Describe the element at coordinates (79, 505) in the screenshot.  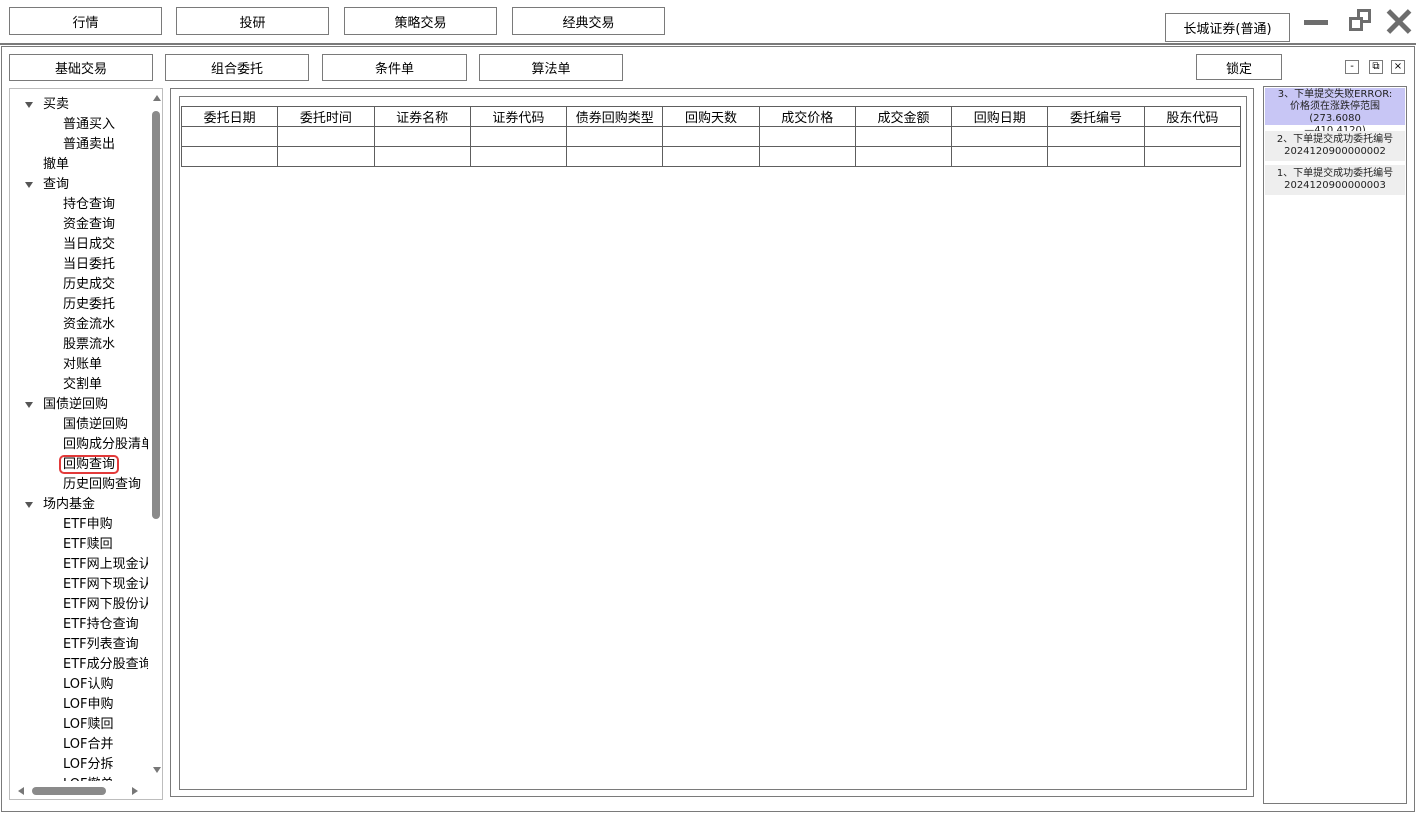
I see `tree-group: 场内基金` at that location.